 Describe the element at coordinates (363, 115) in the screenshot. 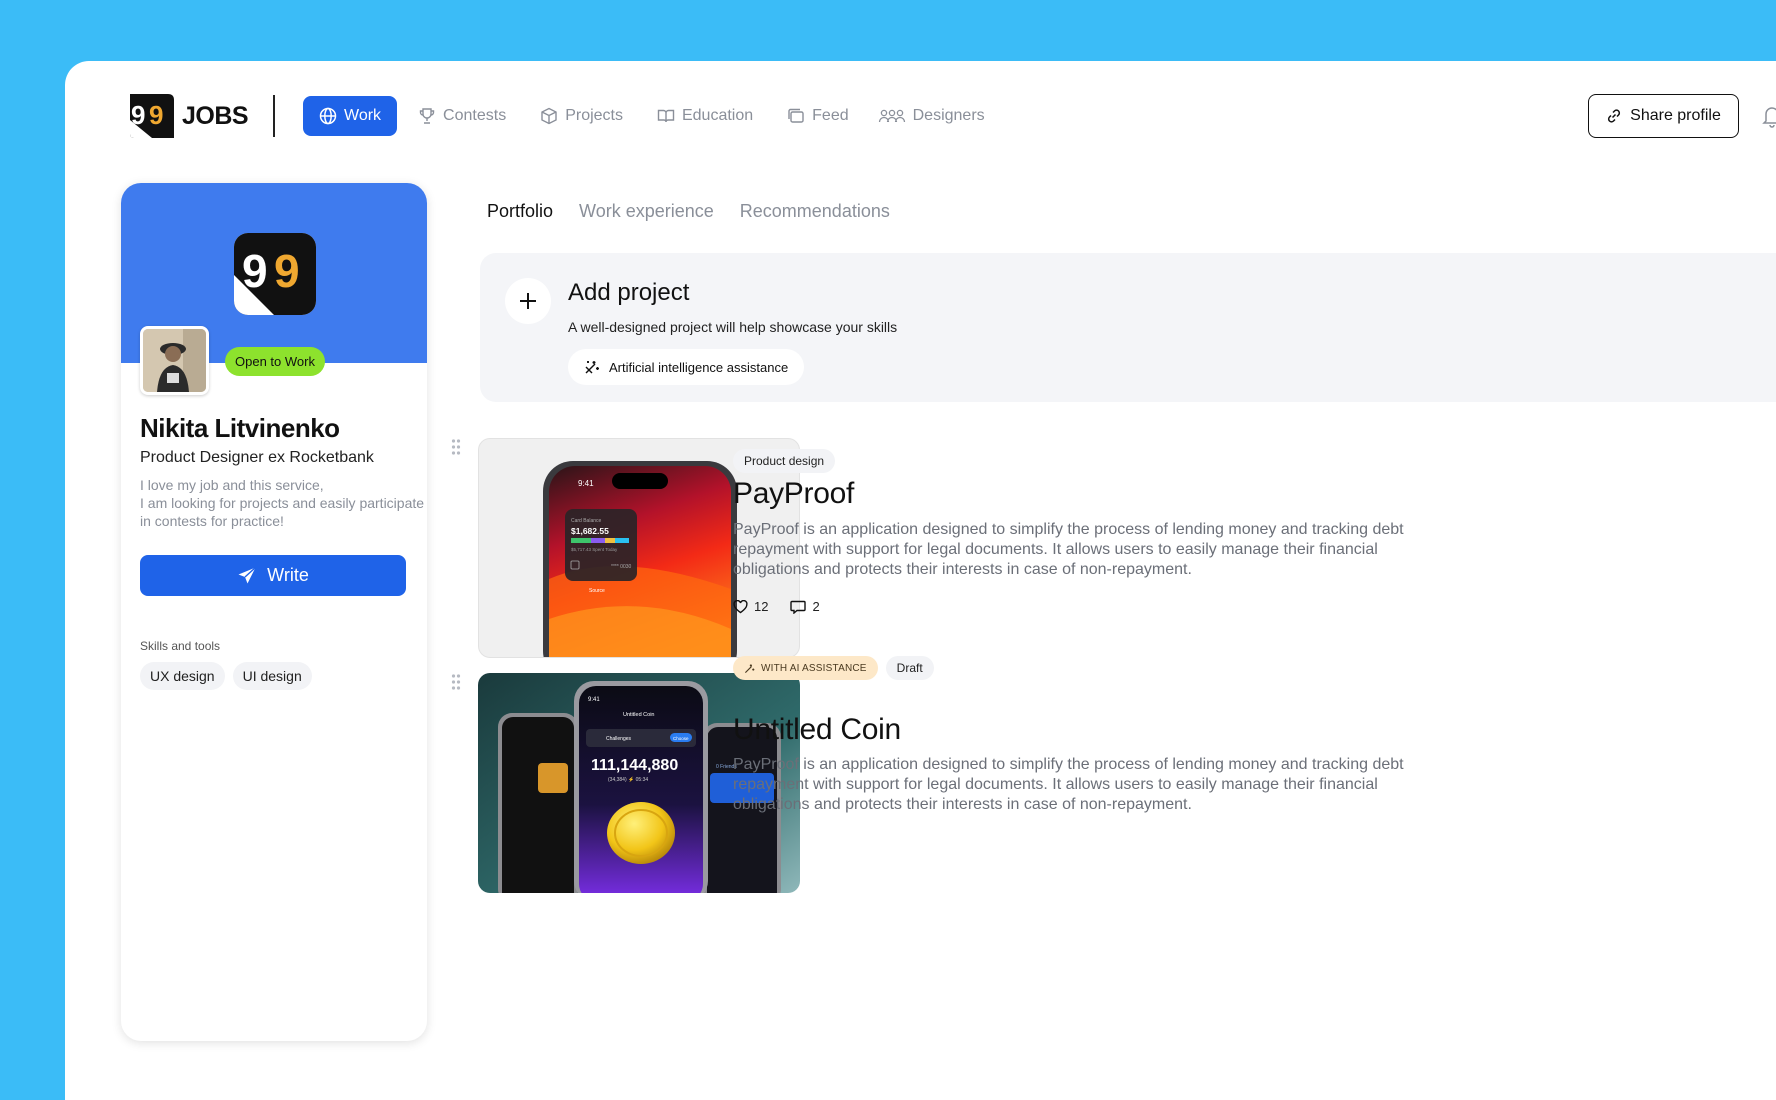

I see `nav-work-label: Work` at that location.